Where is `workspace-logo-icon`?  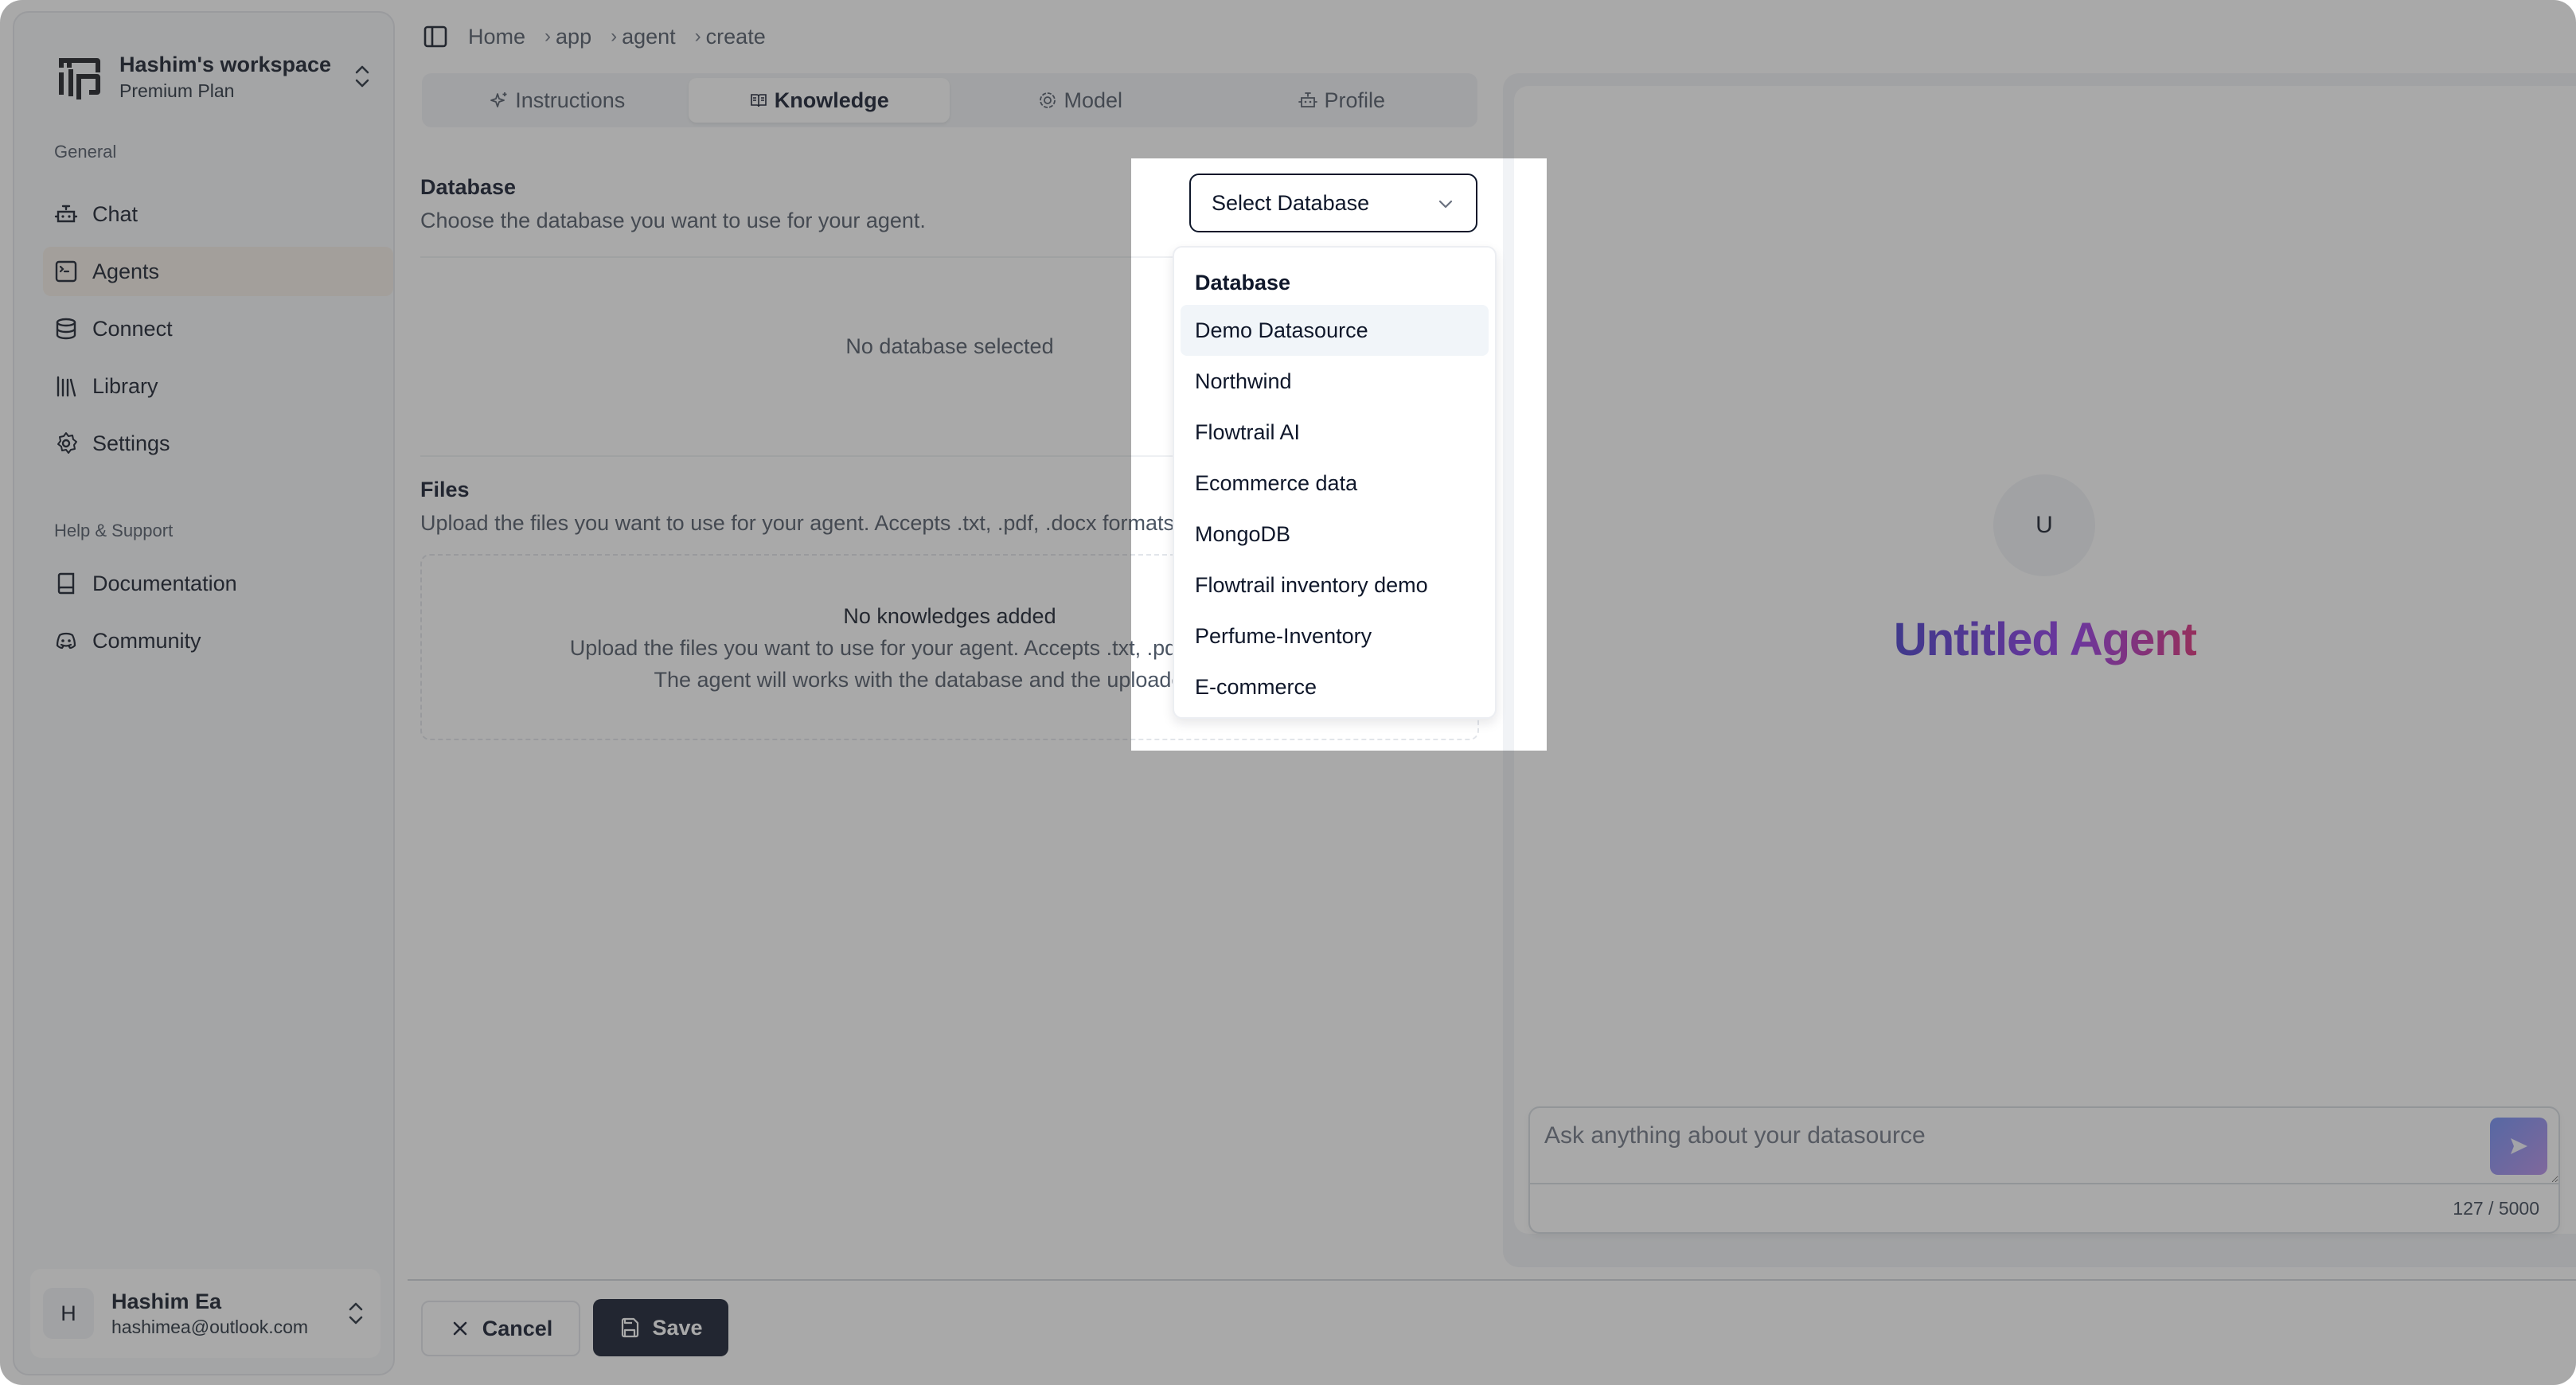 workspace-logo-icon is located at coordinates (79, 79).